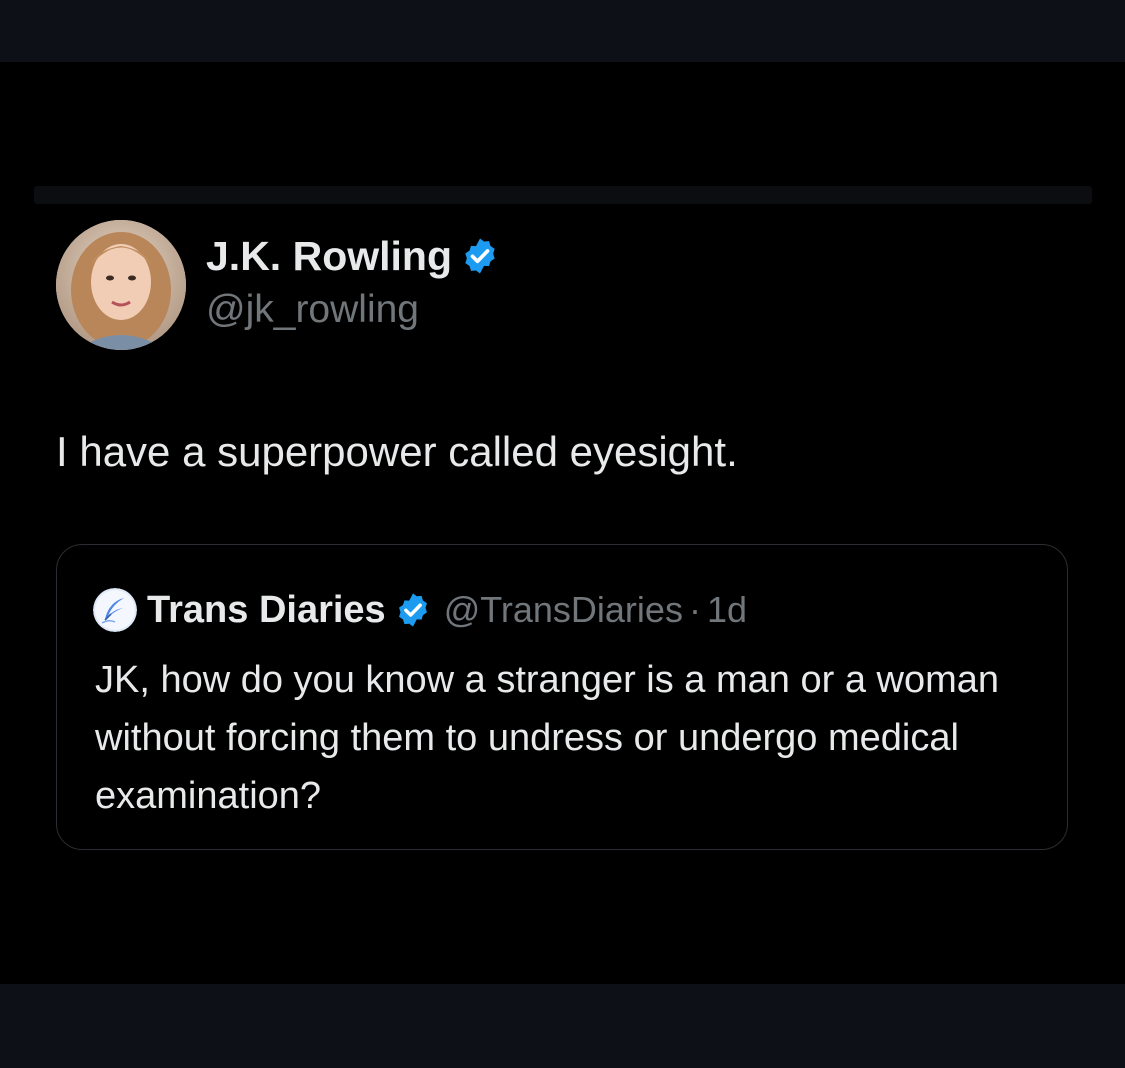 The image size is (1125, 1068). Describe the element at coordinates (329, 256) in the screenshot. I see `author-name: J.K. Rowling` at that location.